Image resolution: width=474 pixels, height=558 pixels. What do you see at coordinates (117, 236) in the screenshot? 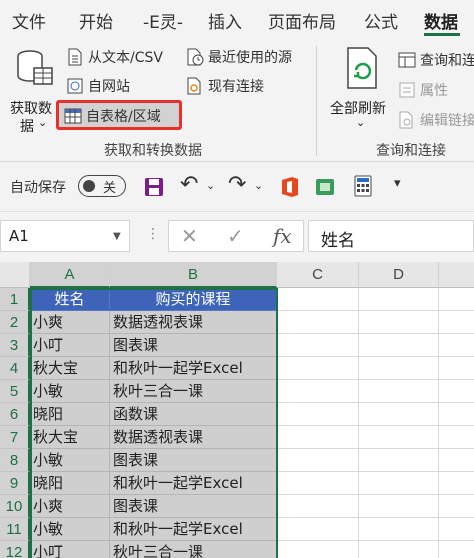
I see `chevron-down-icon: ▼` at bounding box center [117, 236].